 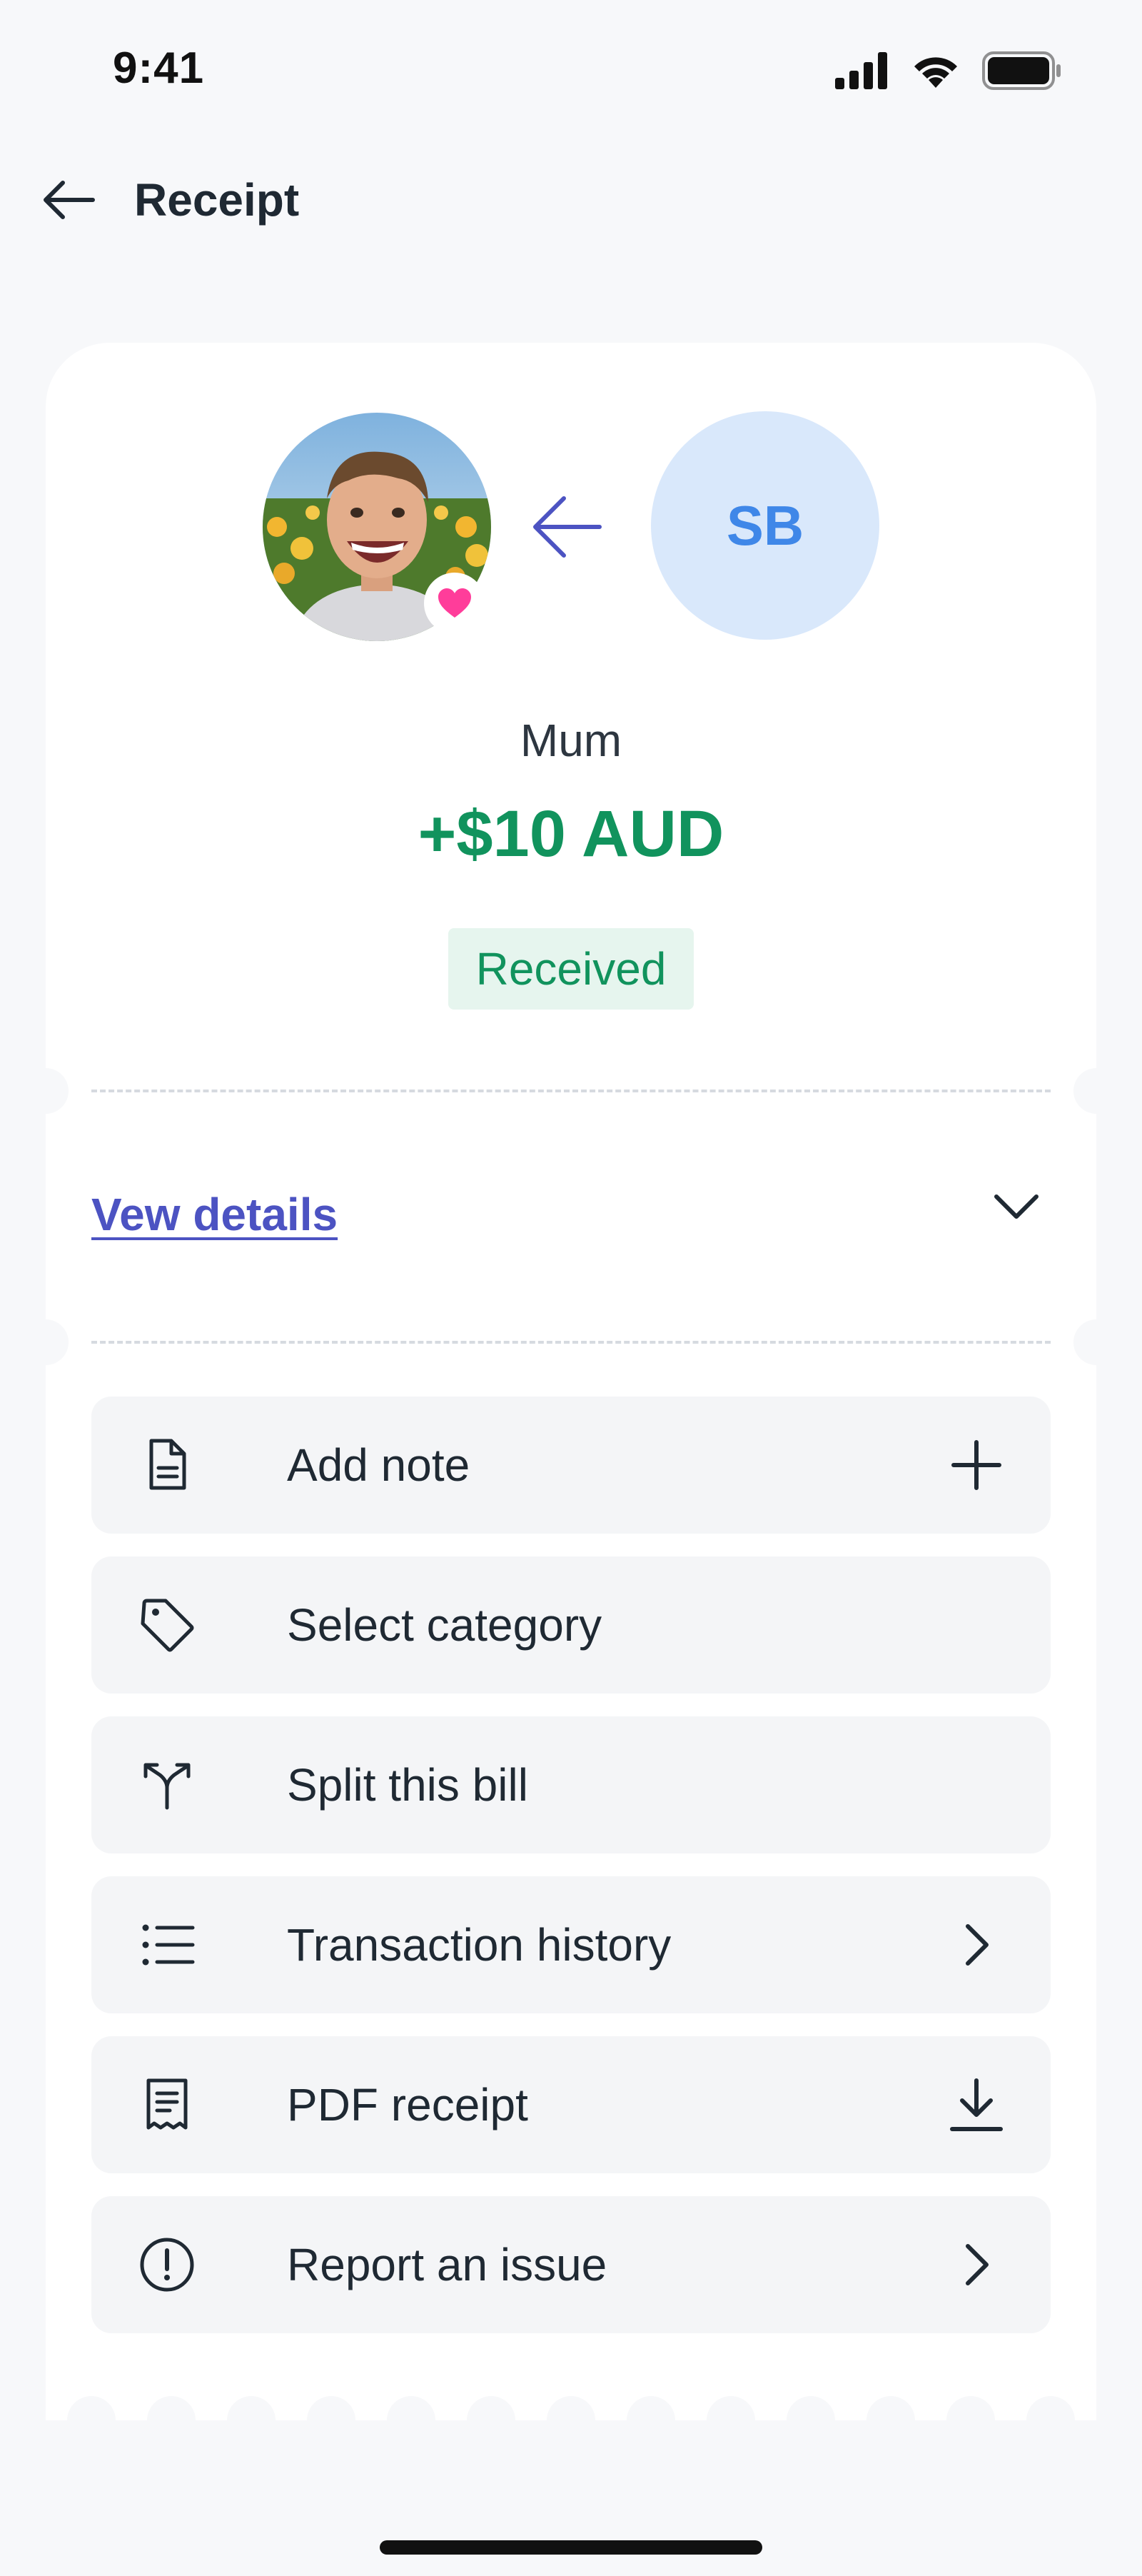 I want to click on action-label: Split this bill, so click(x=408, y=1785).